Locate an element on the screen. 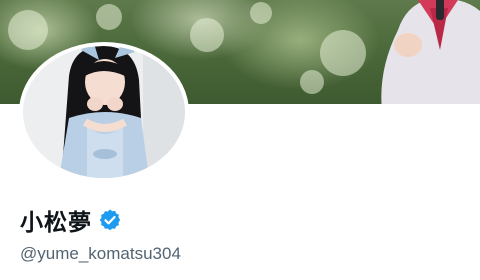 The width and height of the screenshot is (480, 280). name-row: 小松夢 is located at coordinates (71, 220).